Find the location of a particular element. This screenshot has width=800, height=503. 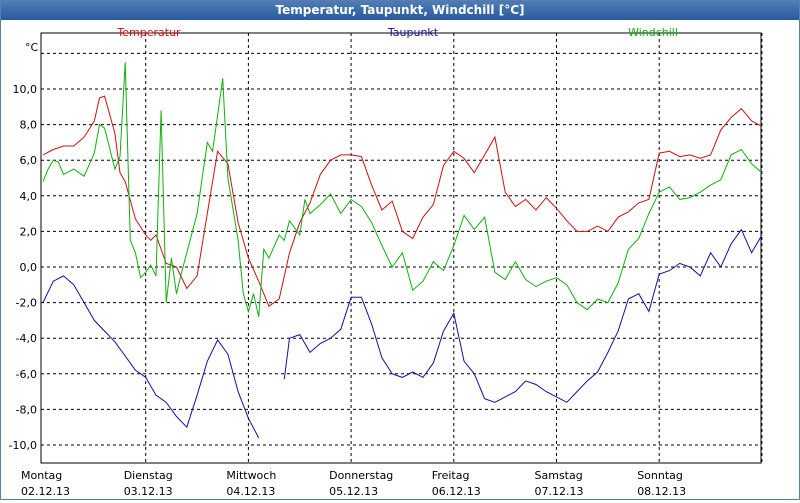

chart-title: Temperatur, Taupunkt, Windchill [°C] is located at coordinates (400, 10).